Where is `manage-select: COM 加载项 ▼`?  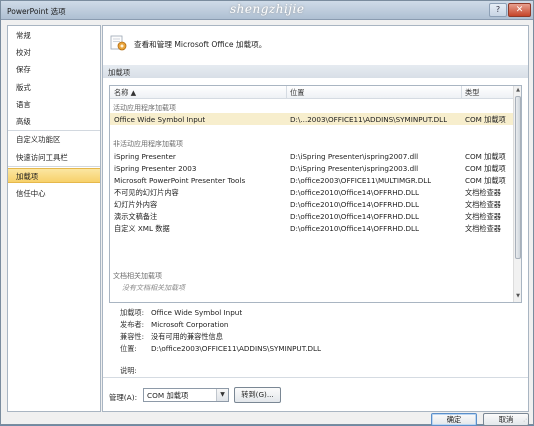
manage-select: COM 加载项 ▼ is located at coordinates (186, 395).